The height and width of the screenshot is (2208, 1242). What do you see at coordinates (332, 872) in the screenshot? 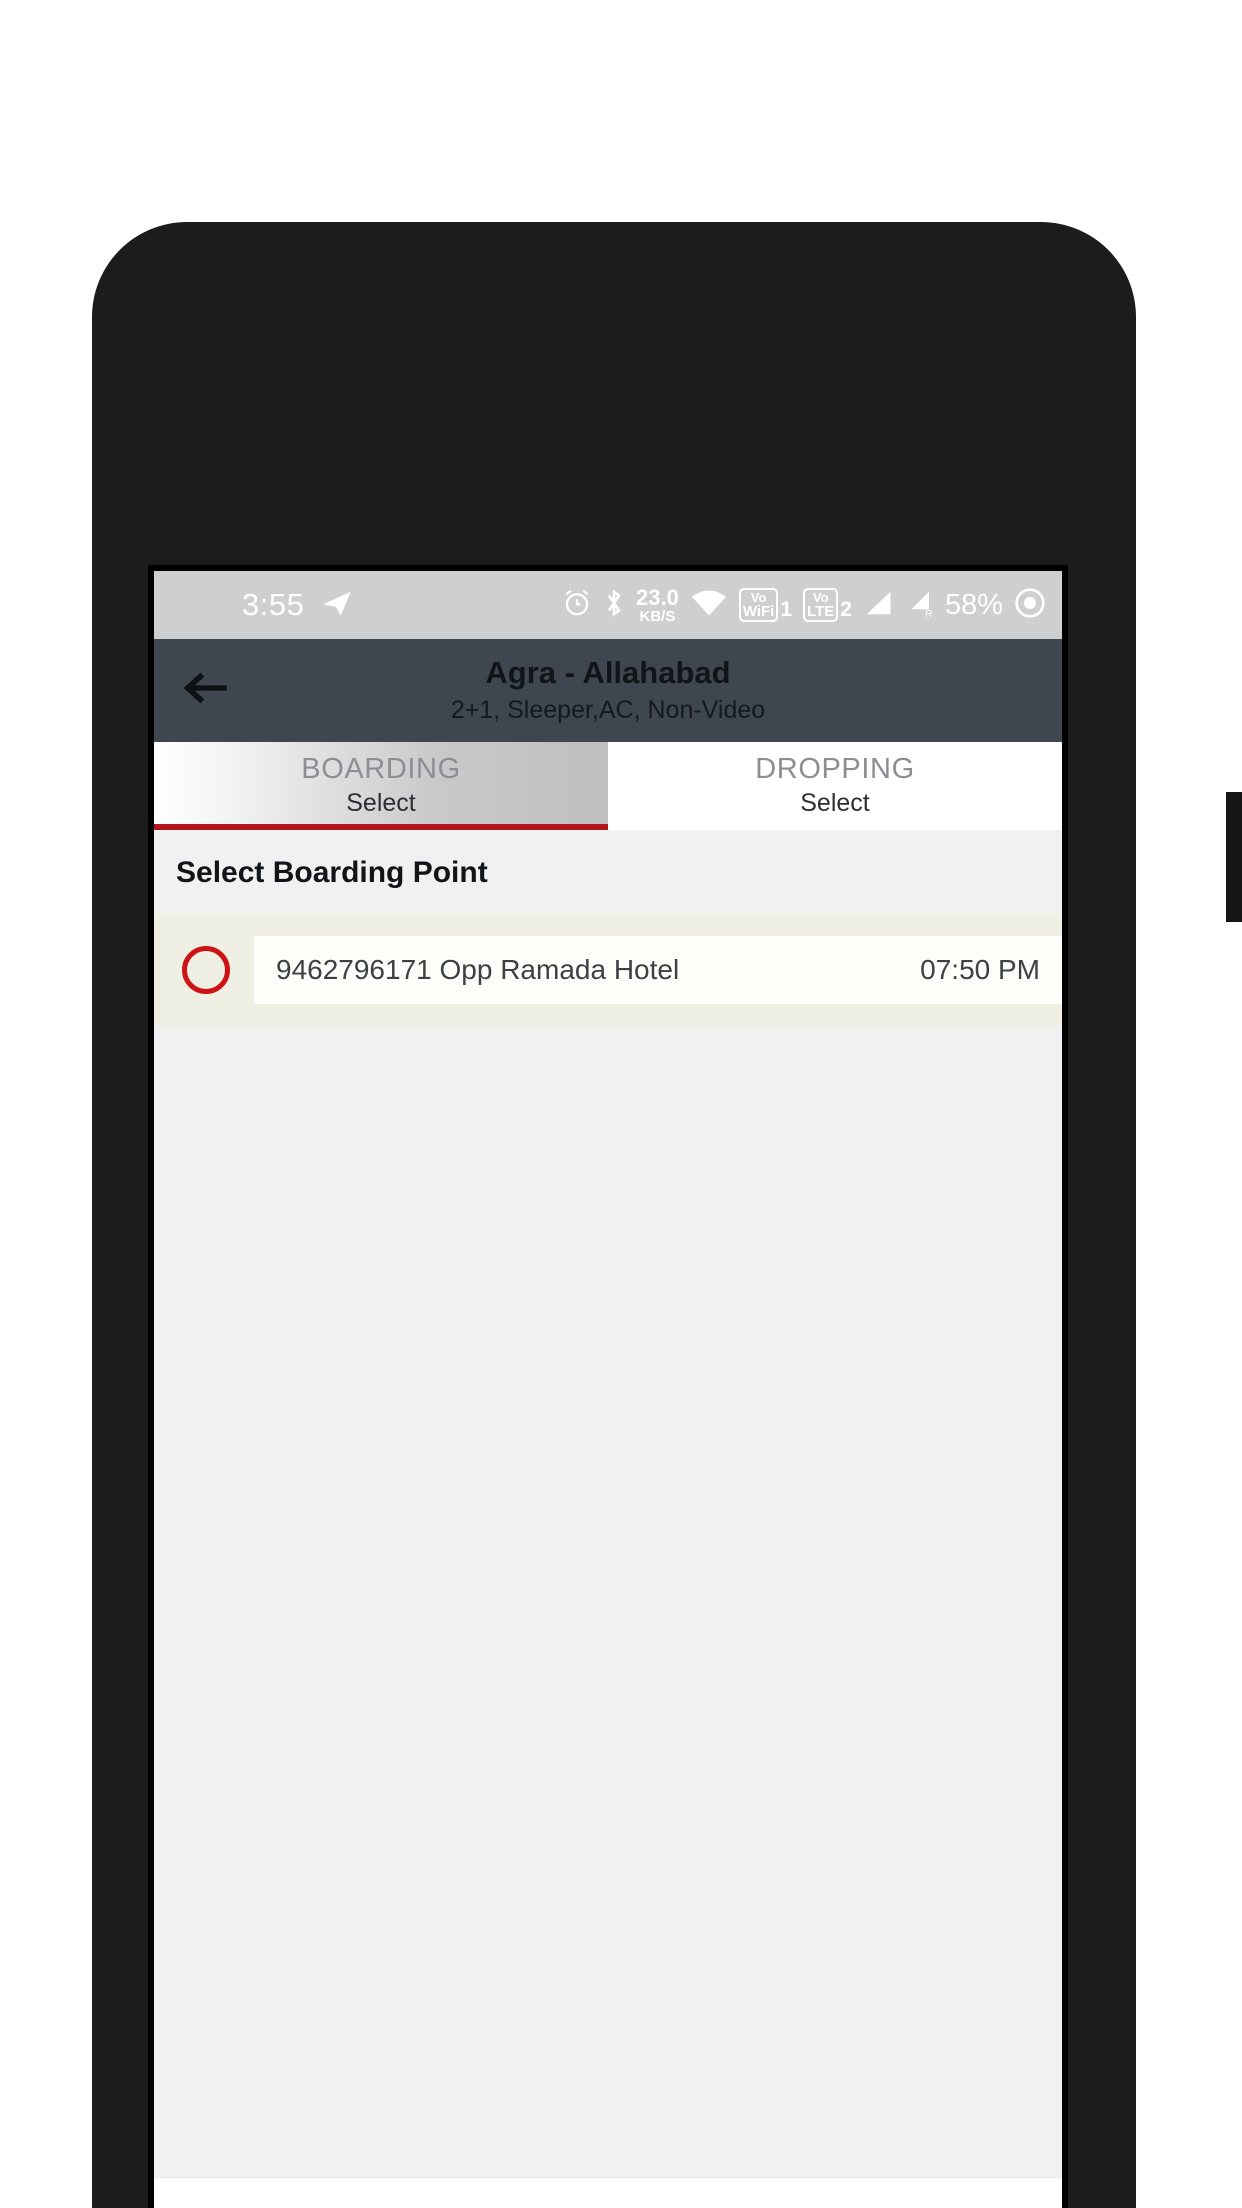
I see `section-heading-label: Select Boarding Point` at bounding box center [332, 872].